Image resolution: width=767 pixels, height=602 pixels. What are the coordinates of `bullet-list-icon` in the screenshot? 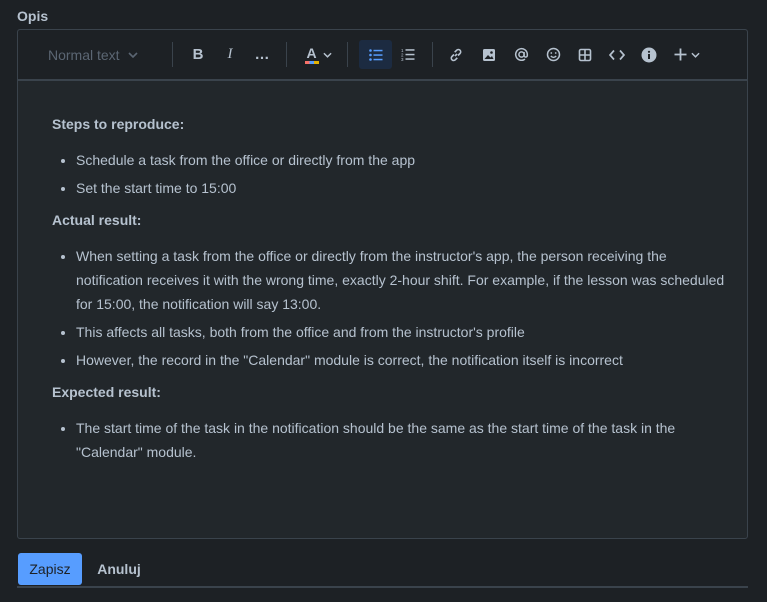 It's located at (375, 54).